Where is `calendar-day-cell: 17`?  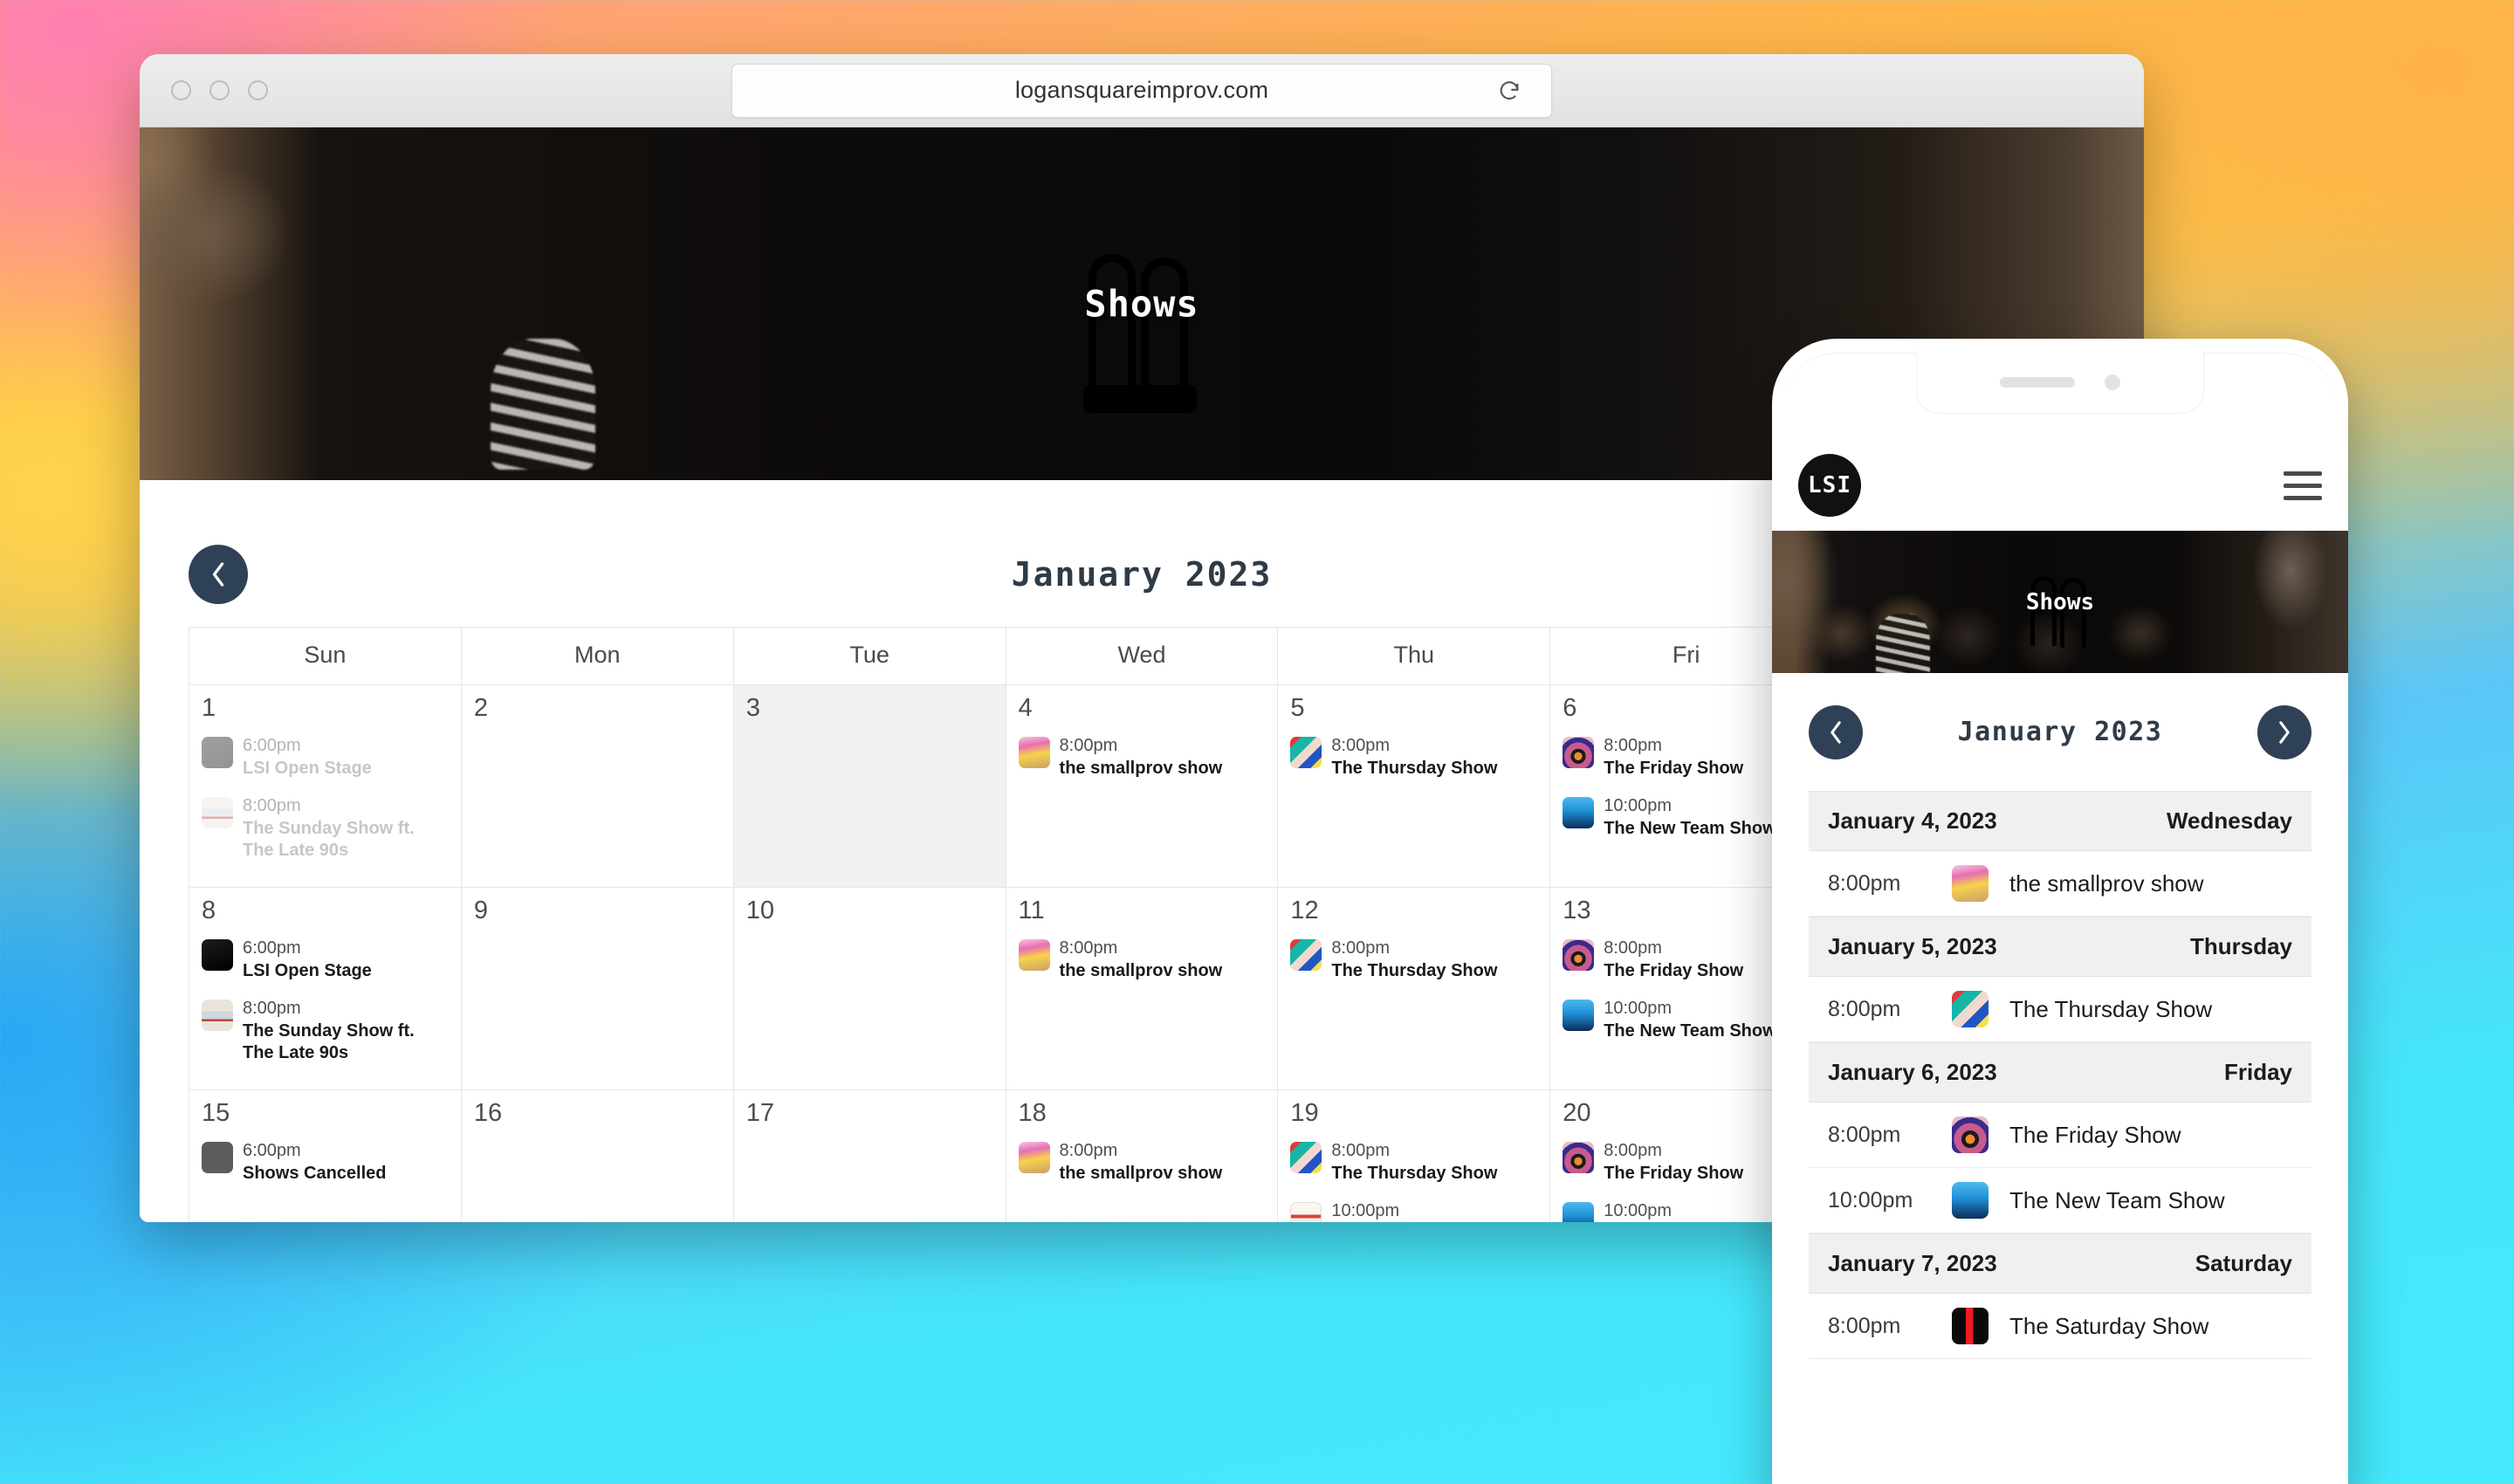
calendar-day-cell: 17 is located at coordinates (869, 1155).